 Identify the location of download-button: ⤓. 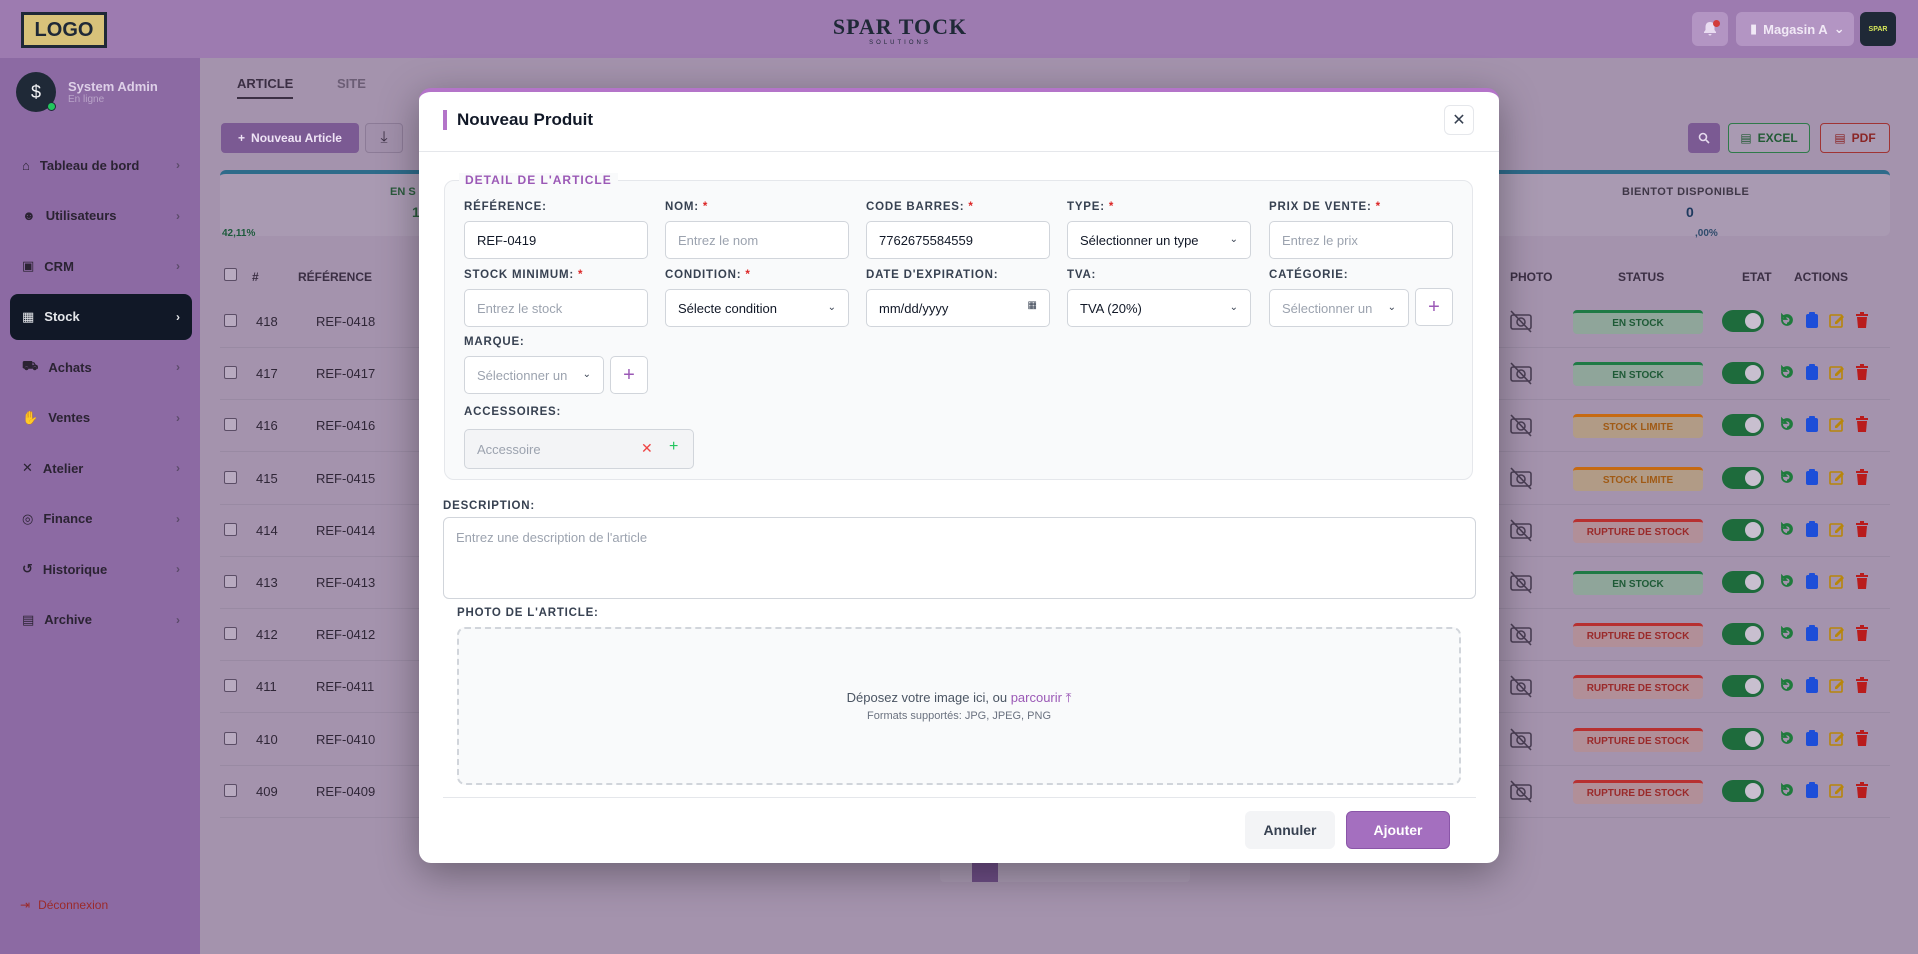
(384, 138).